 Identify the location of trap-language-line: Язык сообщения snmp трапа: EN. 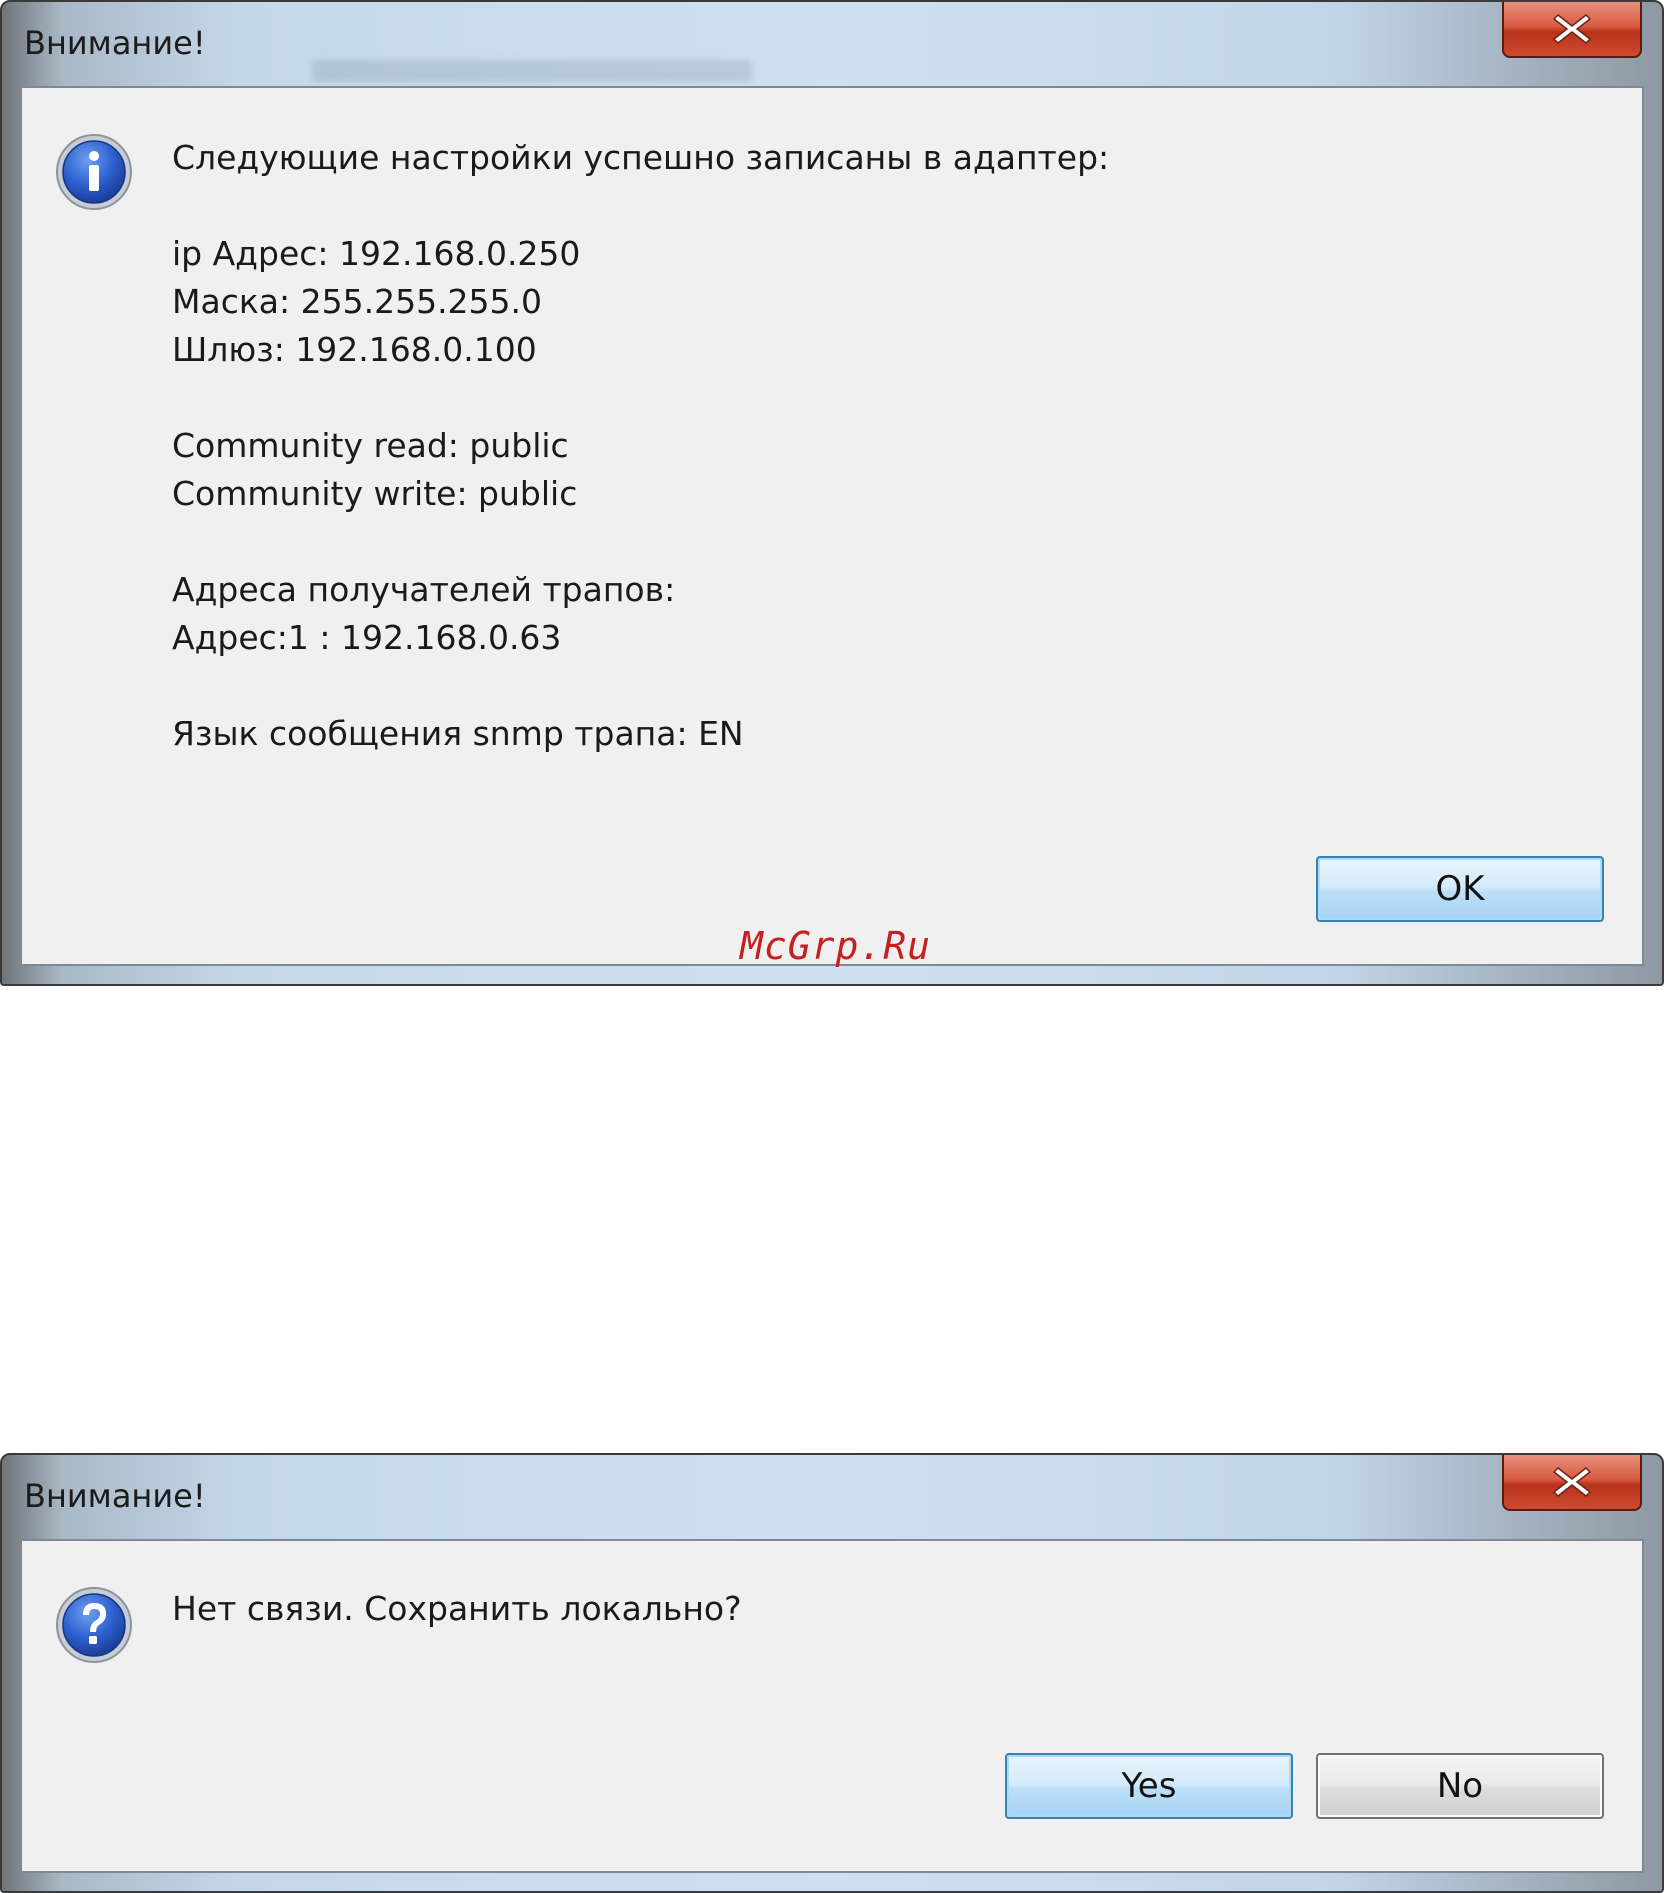
(458, 733).